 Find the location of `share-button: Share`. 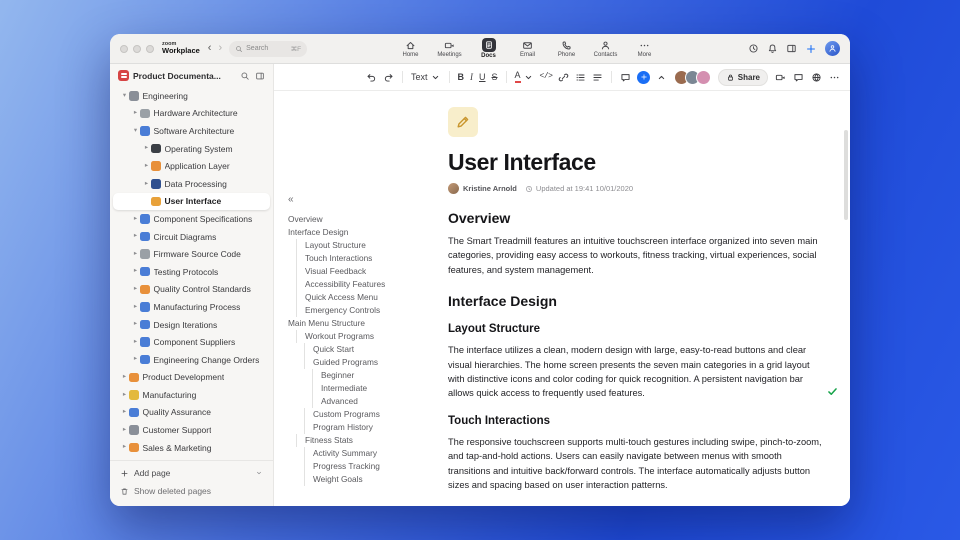

share-button: Share is located at coordinates (742, 77).